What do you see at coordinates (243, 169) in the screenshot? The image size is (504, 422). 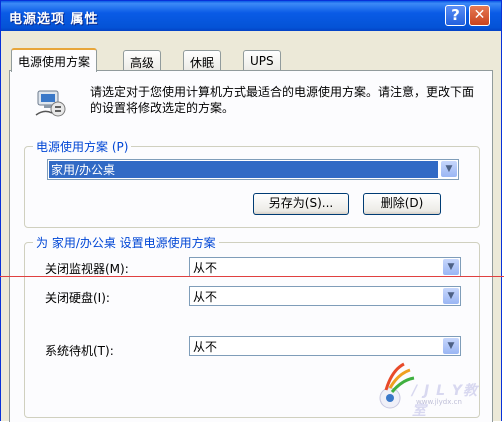 I see `power-scheme-value: 家用/办公桌` at bounding box center [243, 169].